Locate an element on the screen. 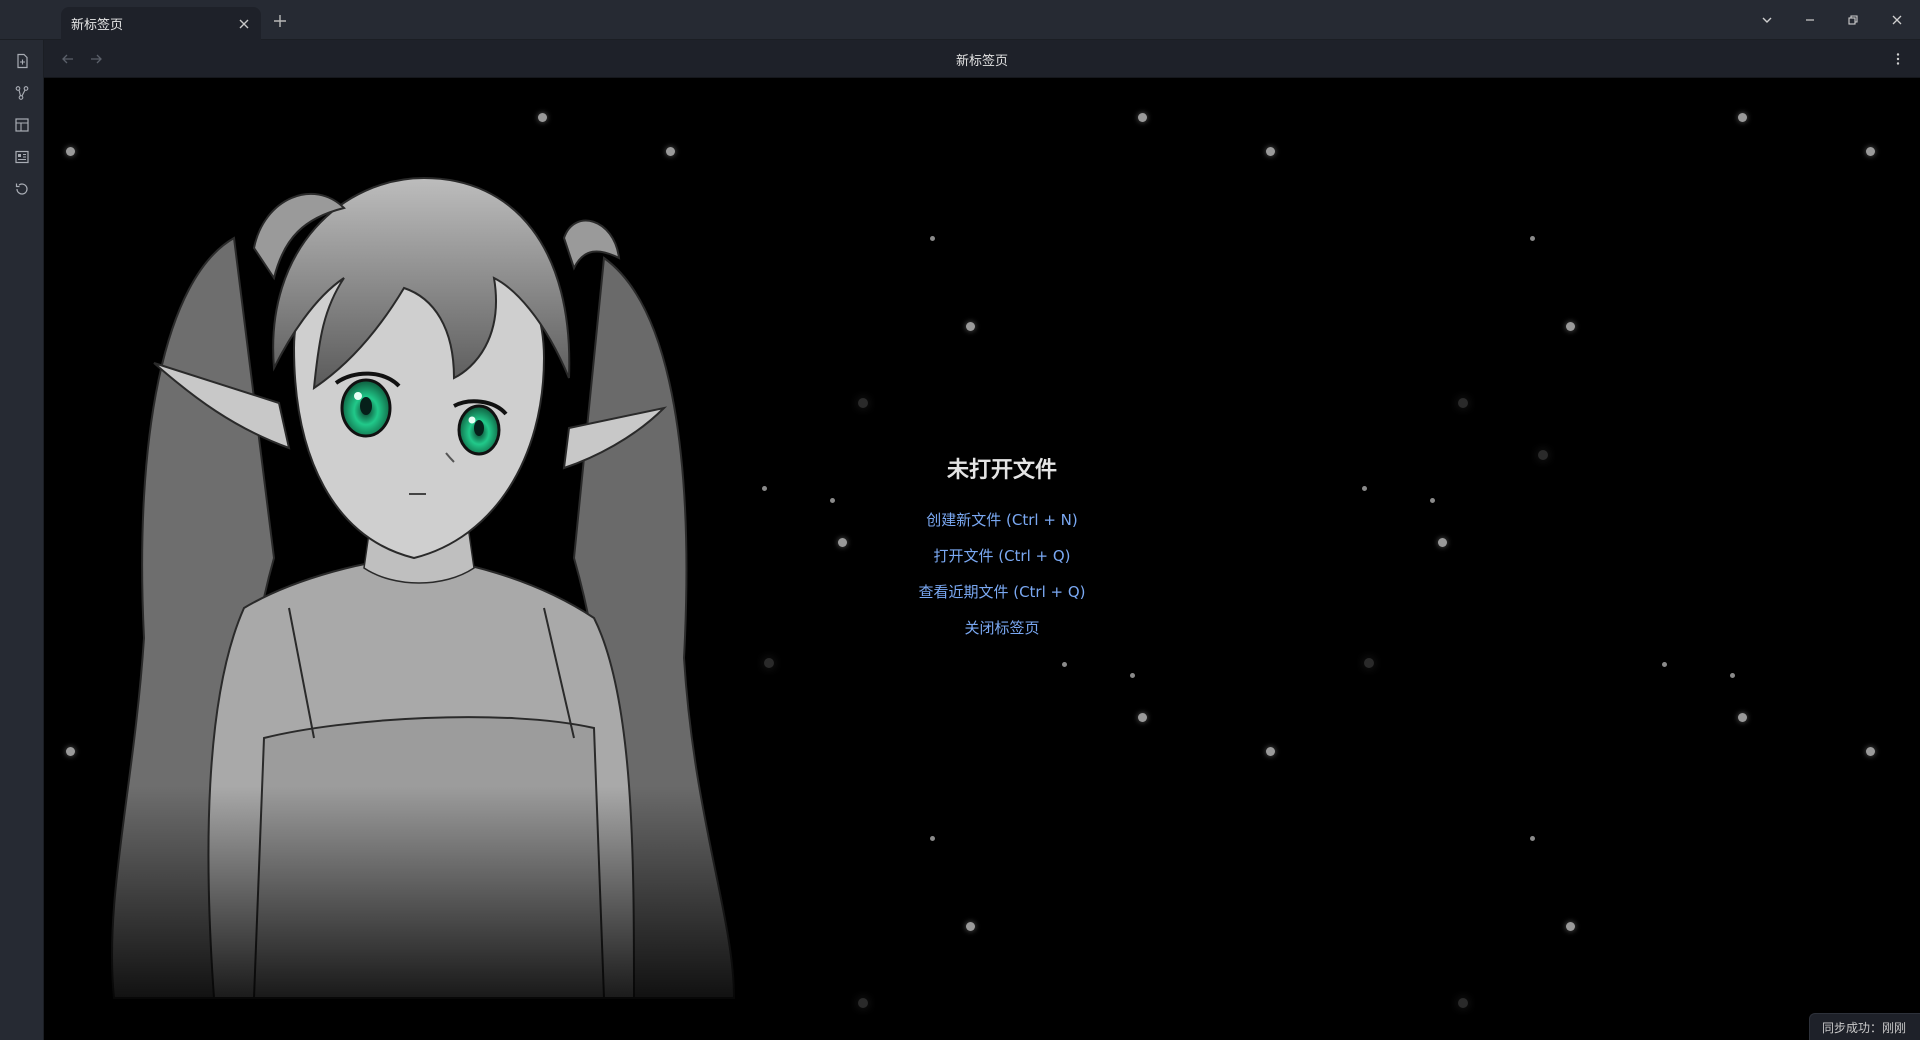 Image resolution: width=1920 pixels, height=1040 pixels. chevron-down-icon is located at coordinates (1767, 20).